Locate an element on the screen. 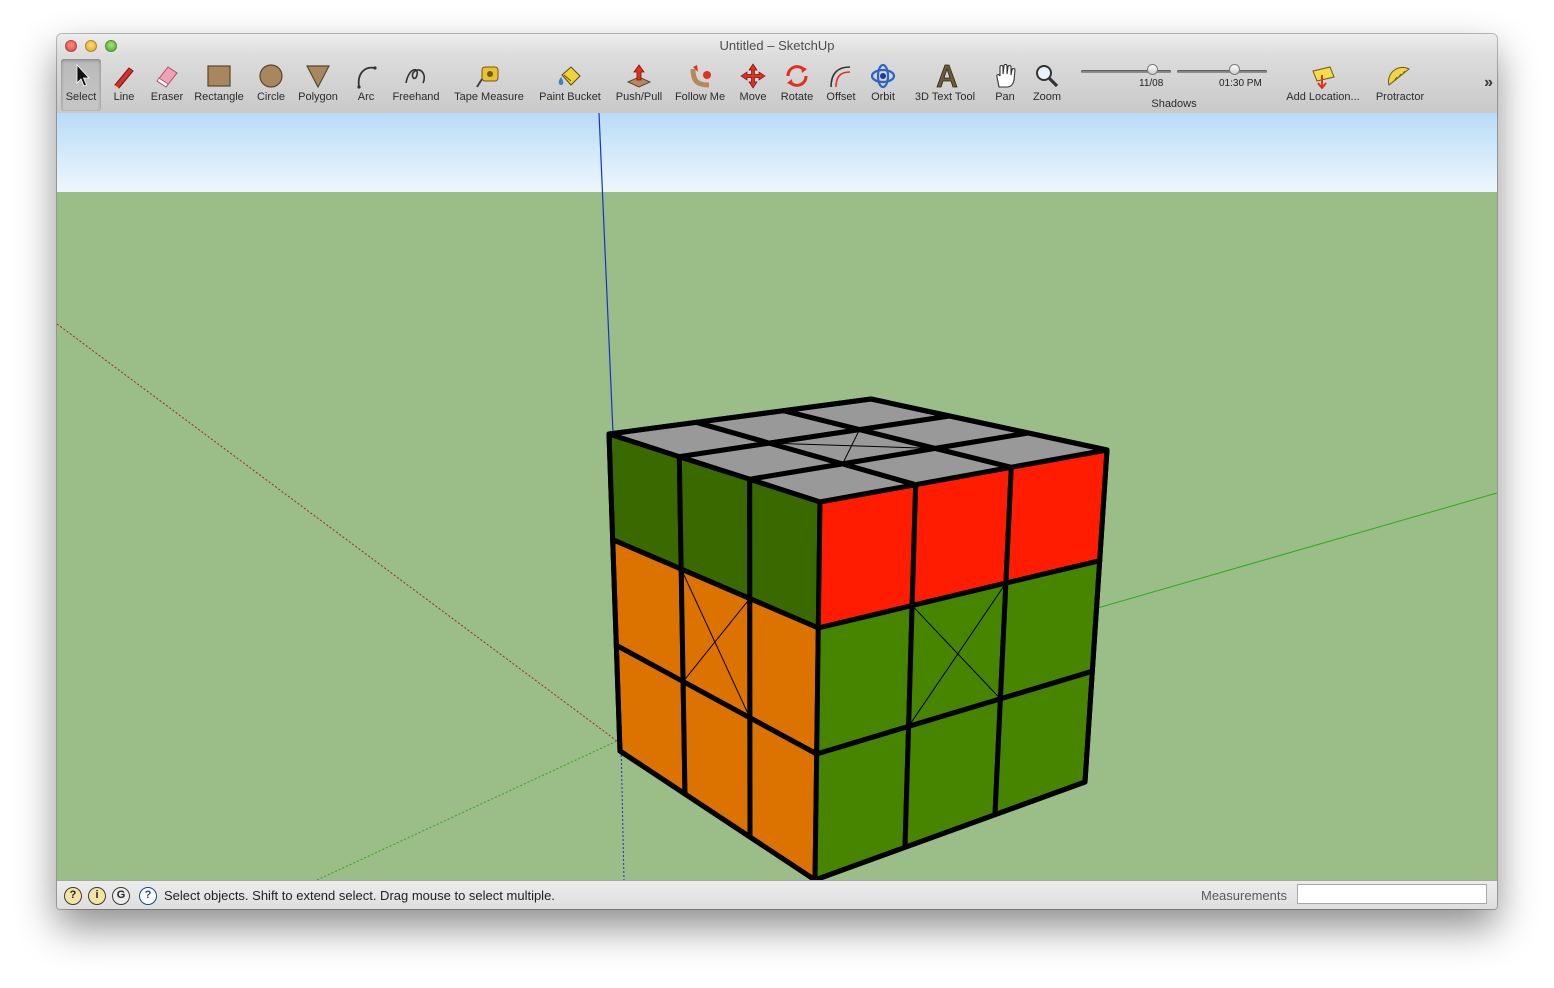  paint-bucket-tool-label: Paint Bucket is located at coordinates (570, 97).